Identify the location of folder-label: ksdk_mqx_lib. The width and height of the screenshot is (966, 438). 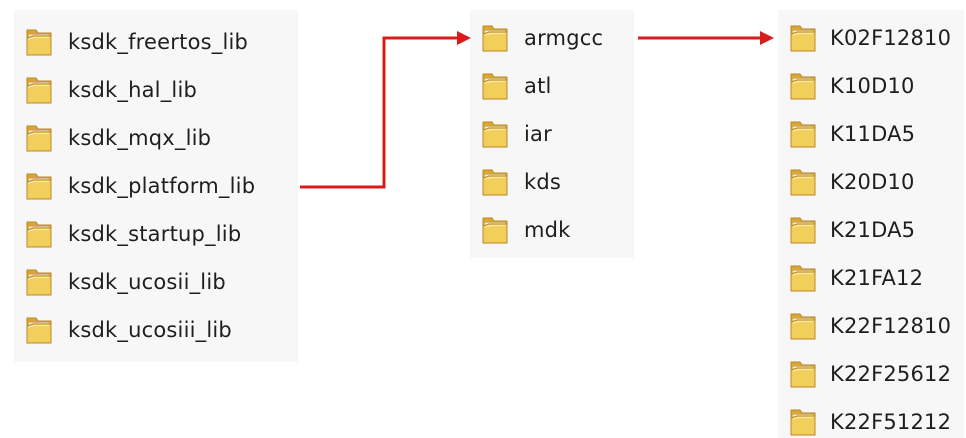
(140, 138).